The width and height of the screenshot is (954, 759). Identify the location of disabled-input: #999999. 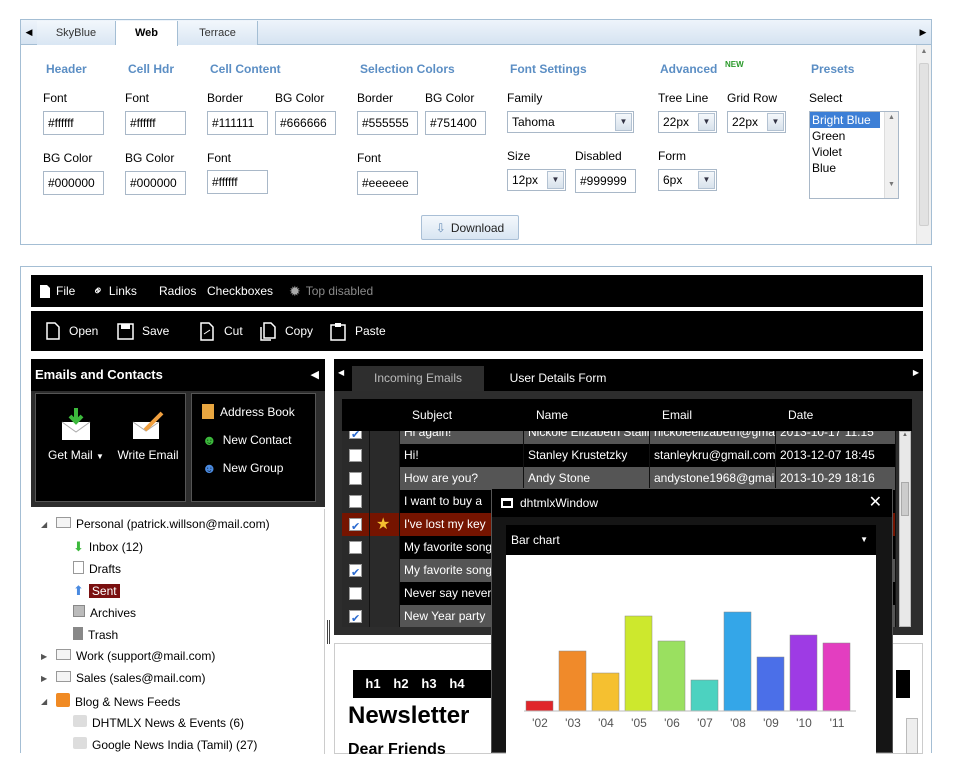
(605, 181).